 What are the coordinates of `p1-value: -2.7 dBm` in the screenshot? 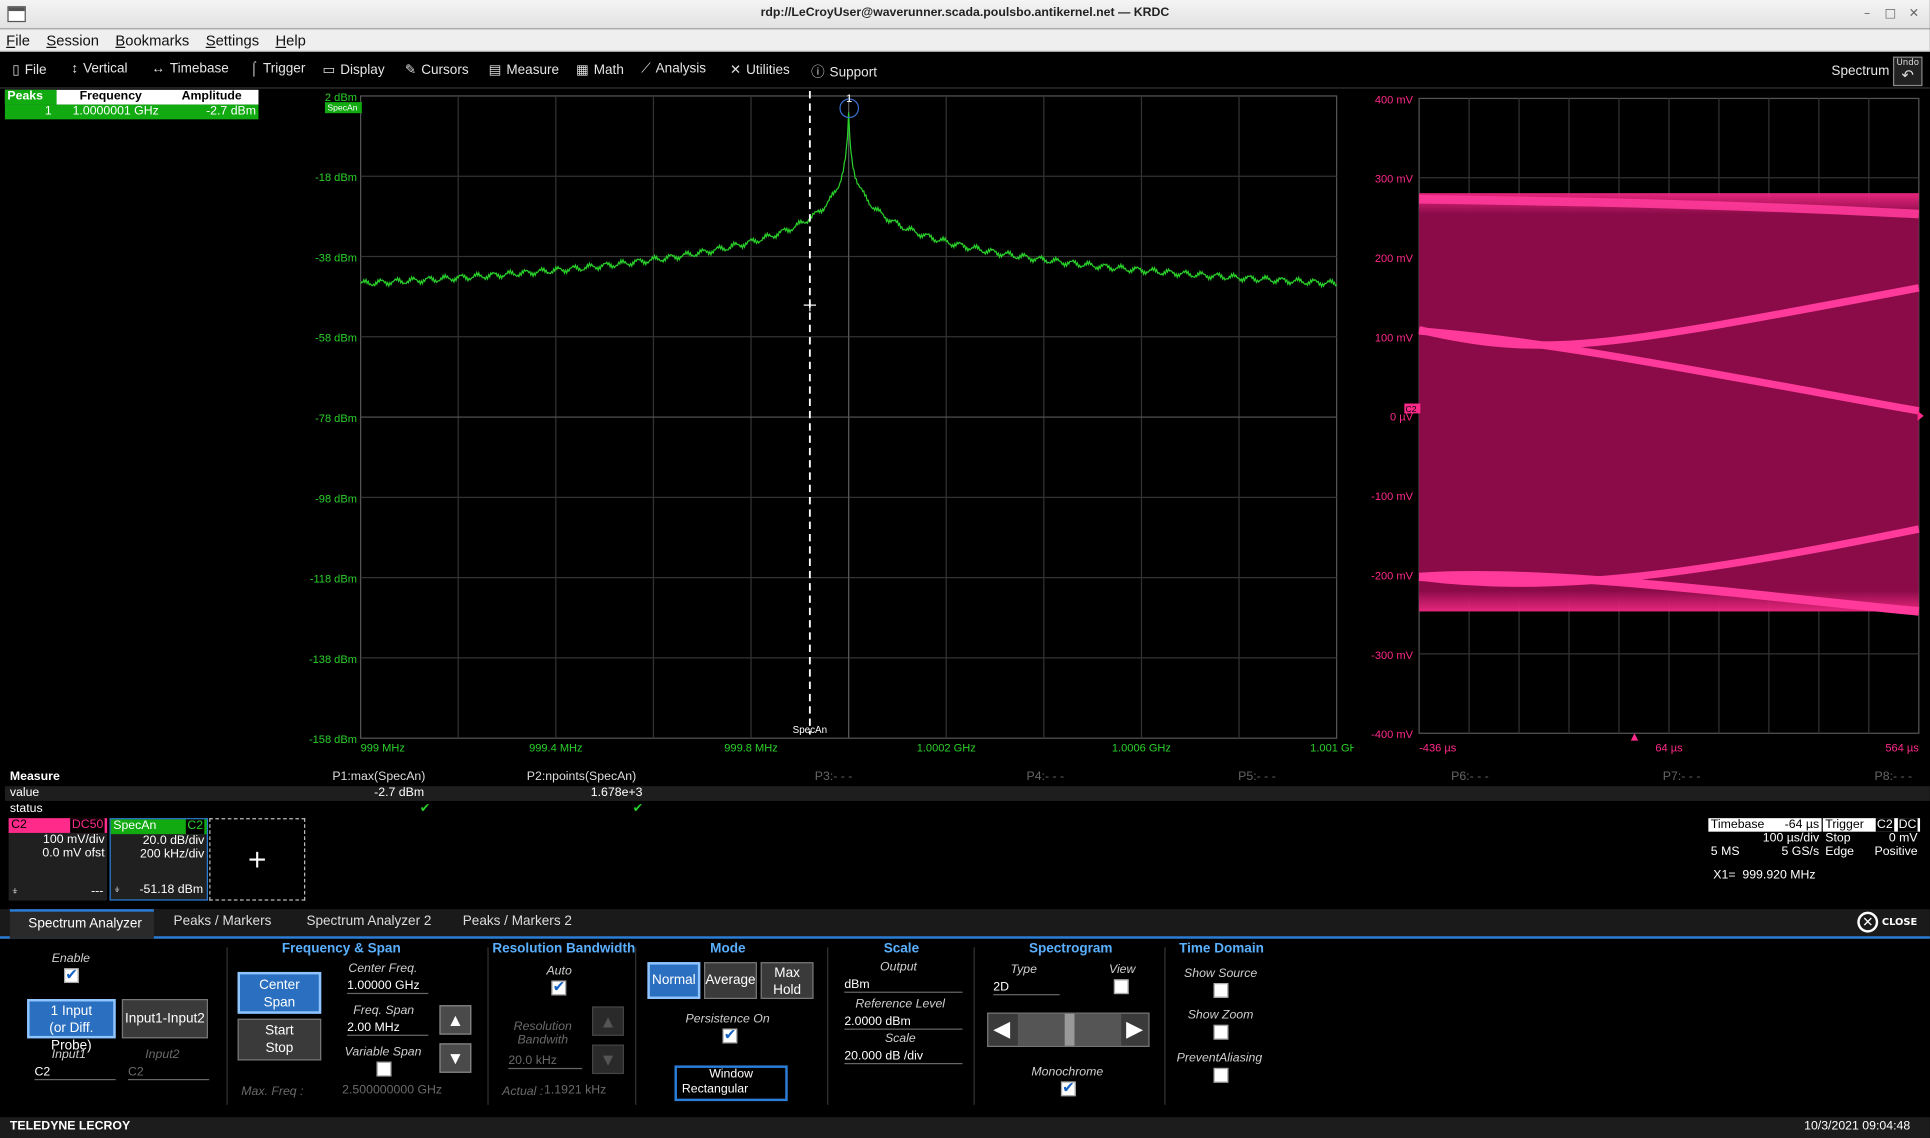 It's located at (399, 793).